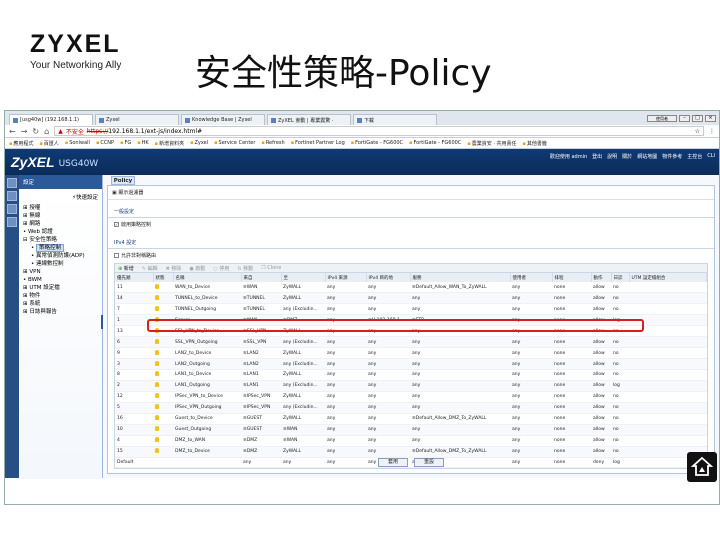 This screenshot has width=720, height=540. What do you see at coordinates (711, 156) in the screenshot?
I see `header-link: CLI` at bounding box center [711, 156].